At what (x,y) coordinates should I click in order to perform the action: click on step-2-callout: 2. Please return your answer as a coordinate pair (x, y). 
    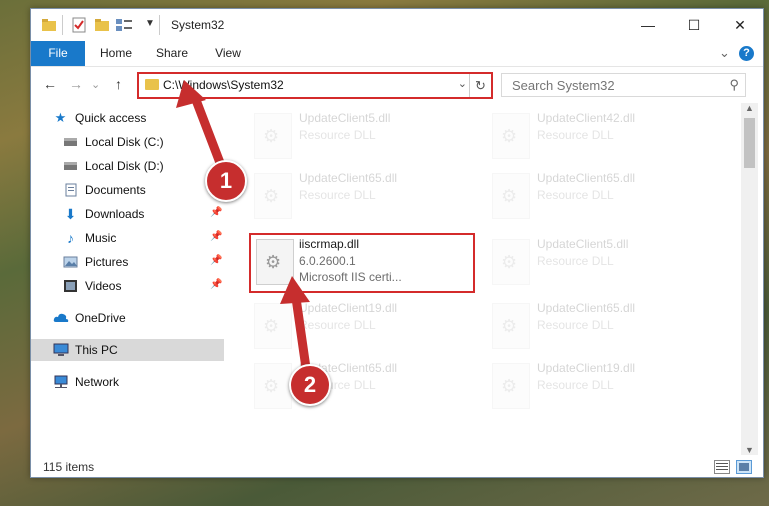
    Looking at the image, I should click on (310, 385).